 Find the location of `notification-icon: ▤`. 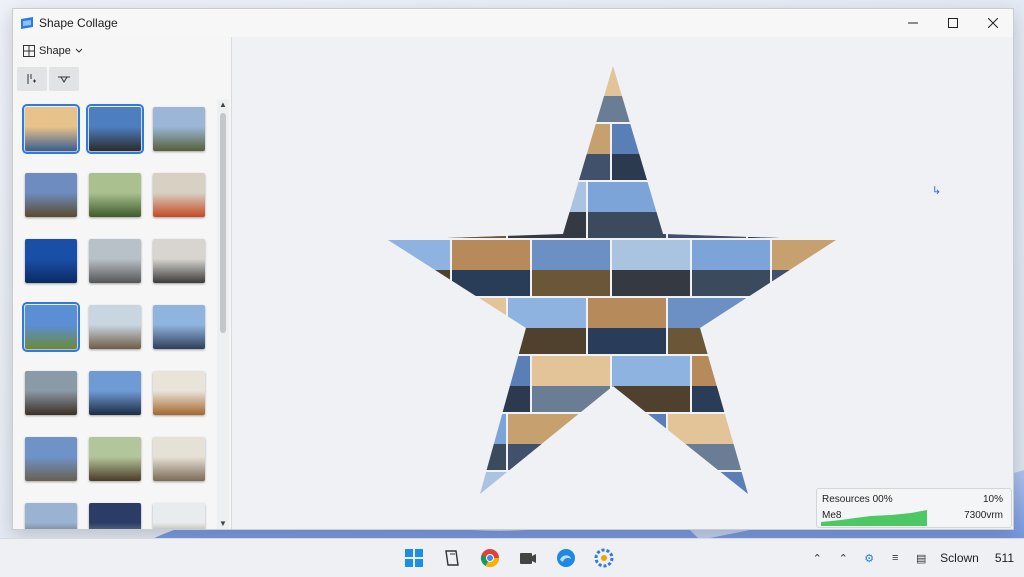

notification-icon: ▤ is located at coordinates (921, 558).